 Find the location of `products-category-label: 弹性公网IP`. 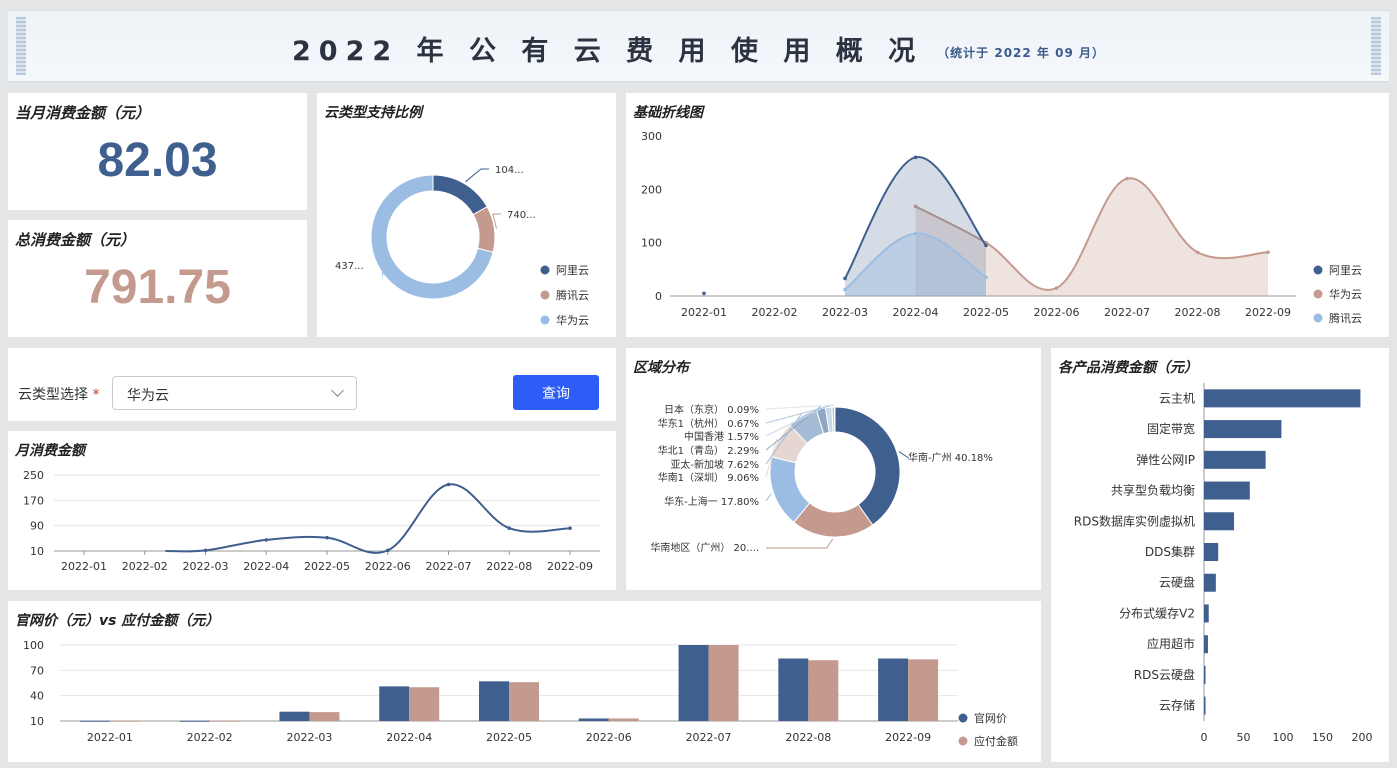

products-category-label: 弹性公网IP is located at coordinates (1165, 460).